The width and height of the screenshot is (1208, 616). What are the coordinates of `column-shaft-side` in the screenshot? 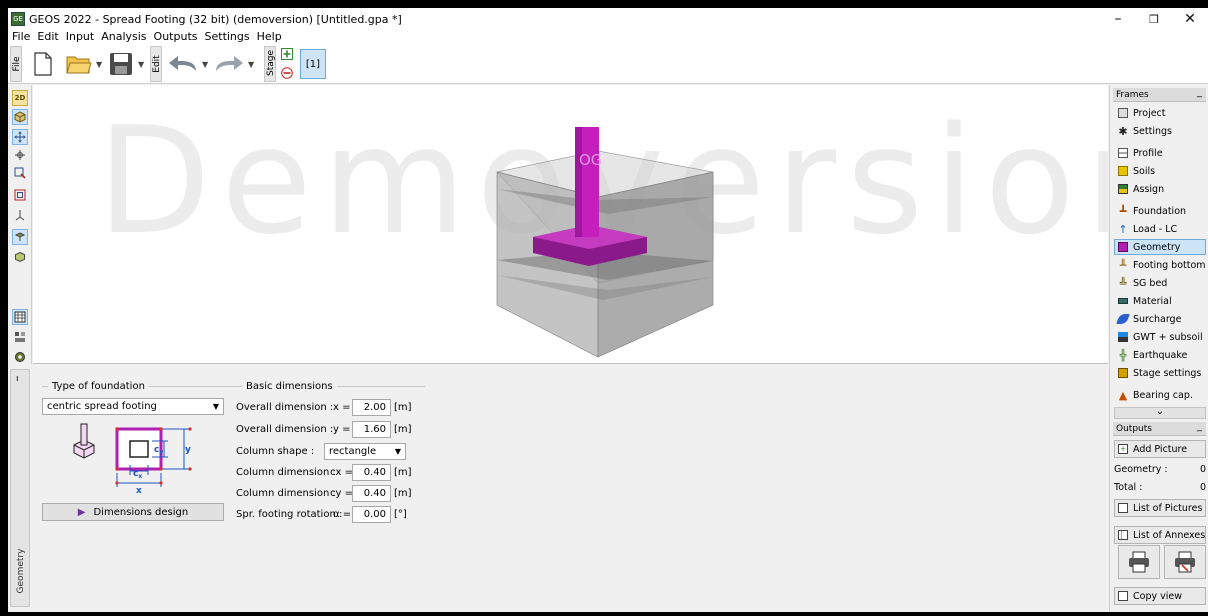 It's located at (578, 182).